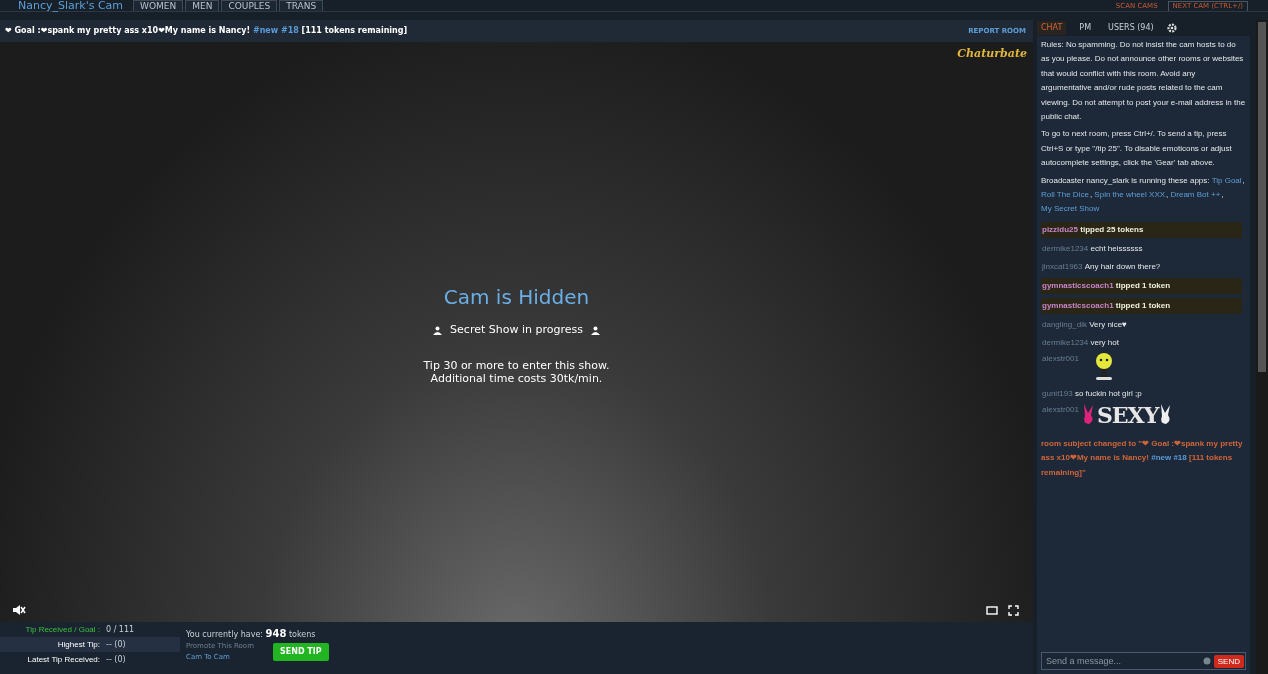 Image resolution: width=1268 pixels, height=674 pixels. What do you see at coordinates (62, 629) in the screenshot?
I see `stat-label: Tip Received / Goal :` at bounding box center [62, 629].